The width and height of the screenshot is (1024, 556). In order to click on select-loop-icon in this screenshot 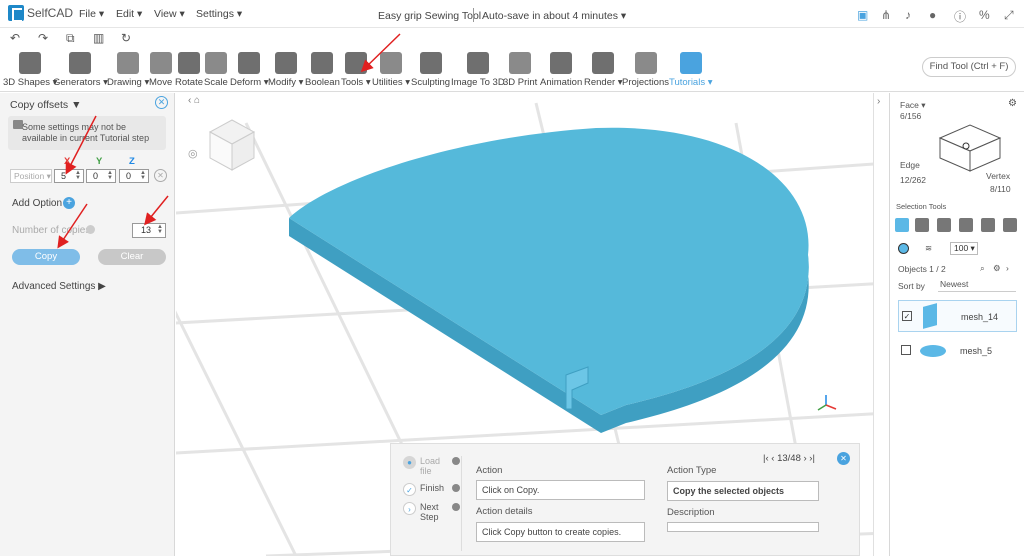, I will do `click(988, 225)`.